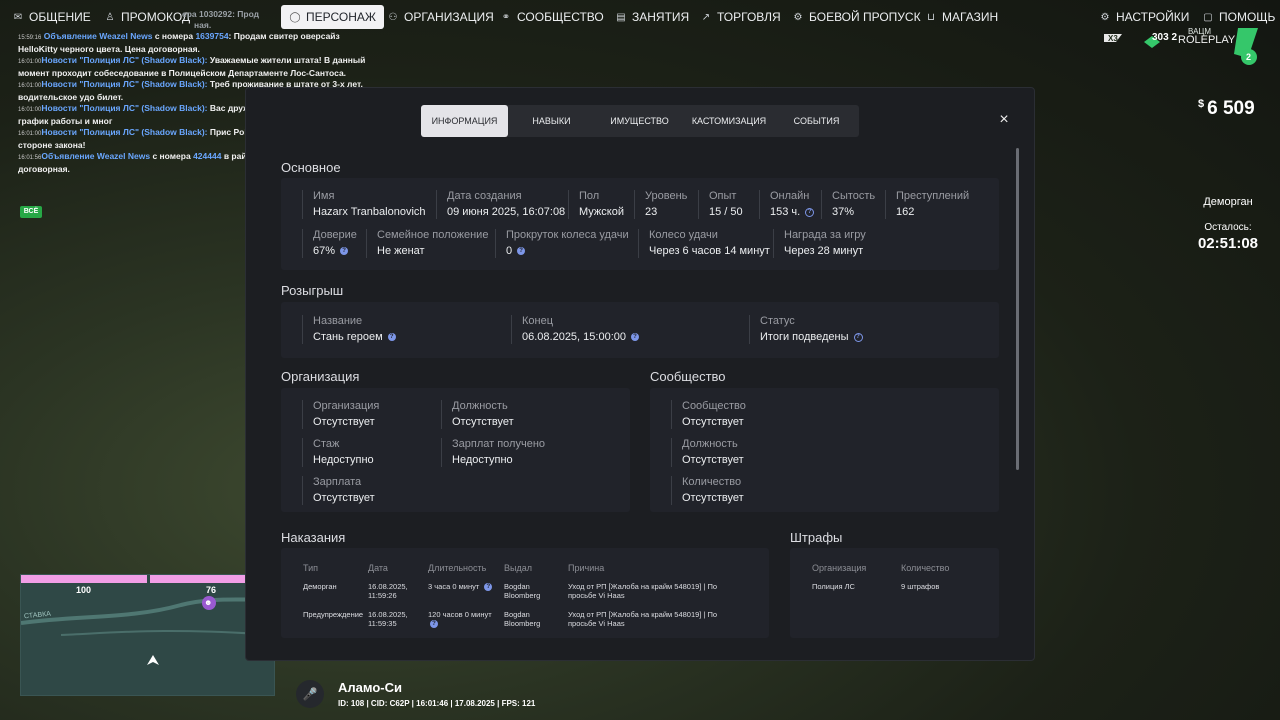  I want to click on cart-icon: ⊔, so click(931, 17).